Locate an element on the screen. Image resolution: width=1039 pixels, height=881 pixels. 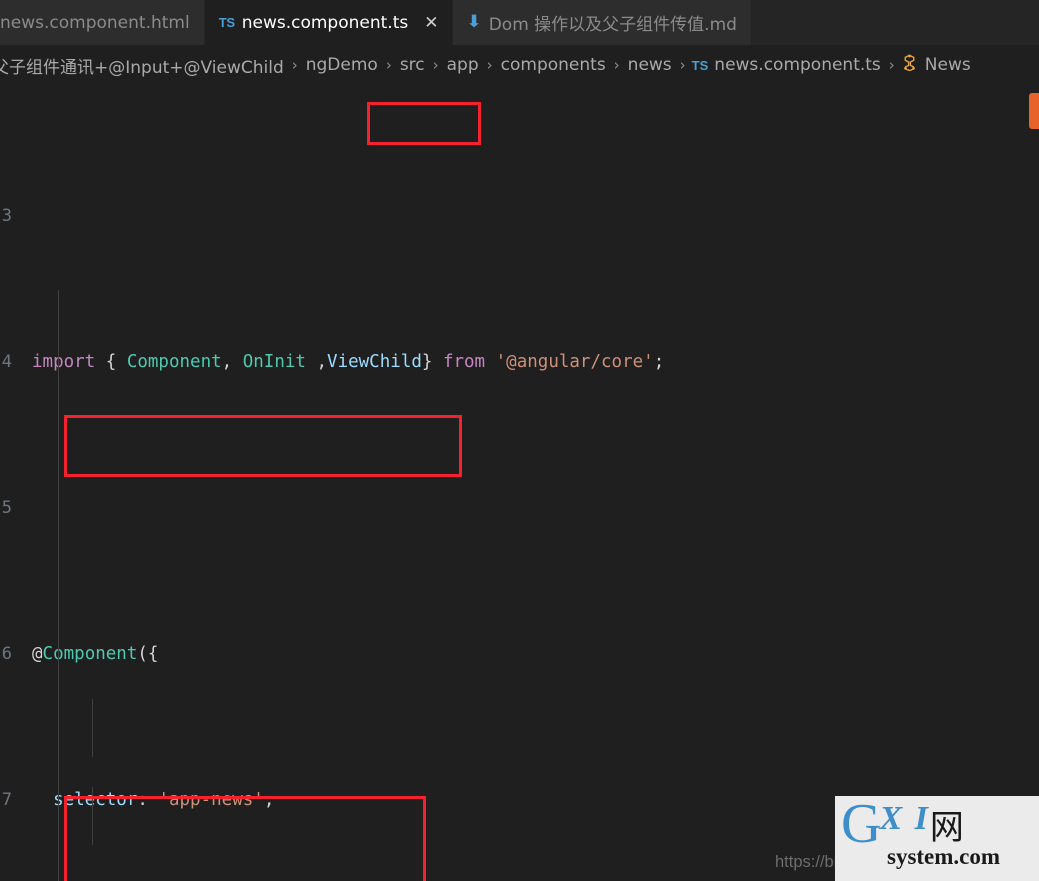
code-line: 6 @Component({ is located at coordinates (519, 654).